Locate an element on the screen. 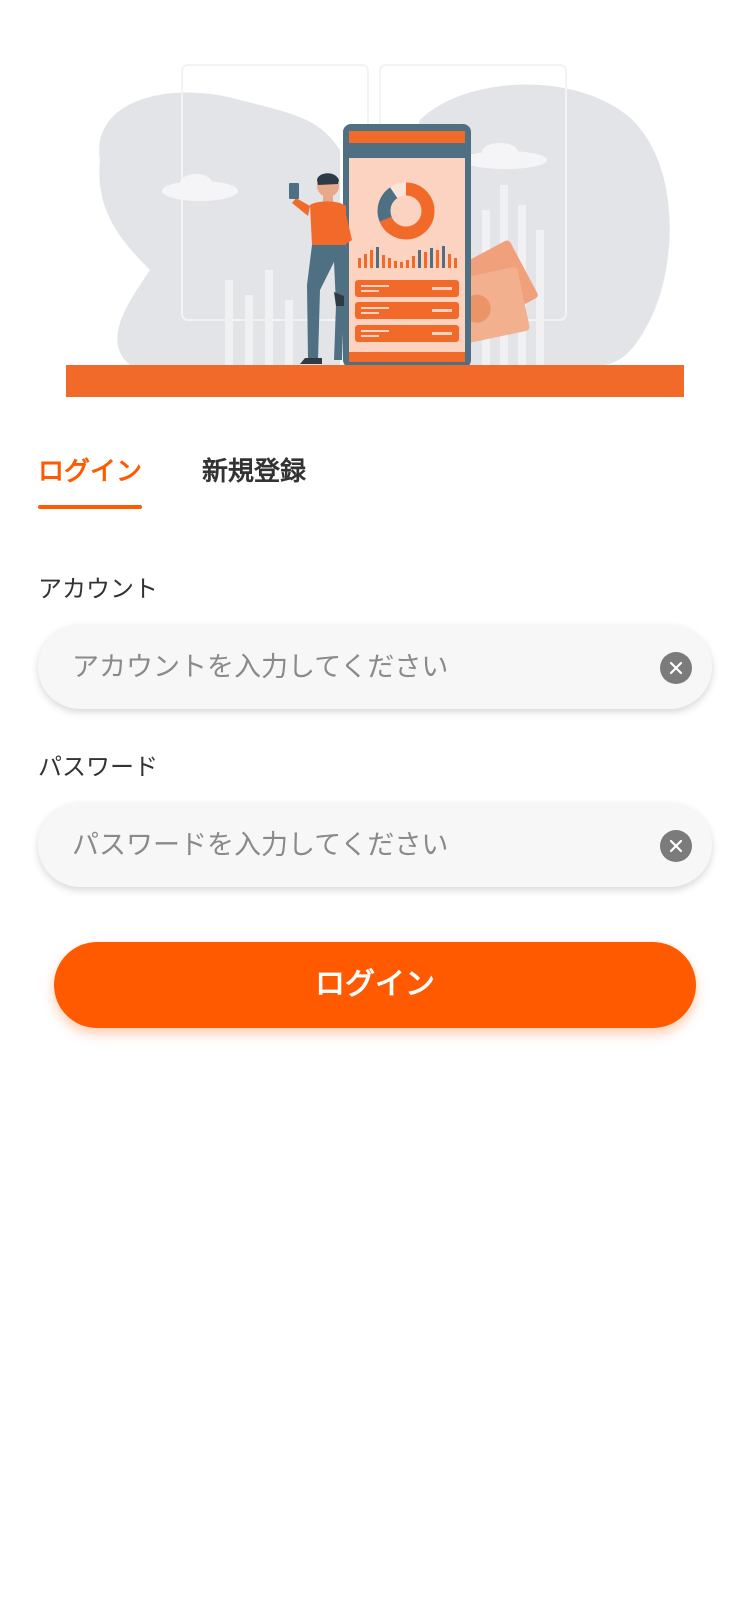 The image size is (750, 1624). active-tab-indicator is located at coordinates (90, 507).